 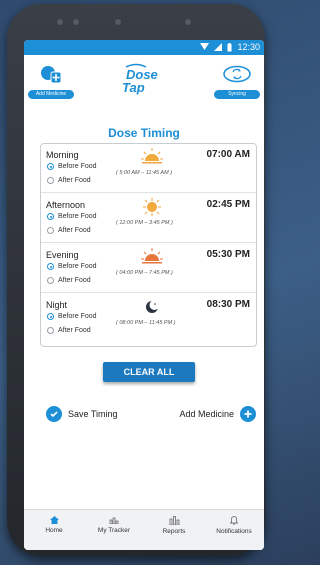 I want to click on sun-icon, so click(x=152, y=207).